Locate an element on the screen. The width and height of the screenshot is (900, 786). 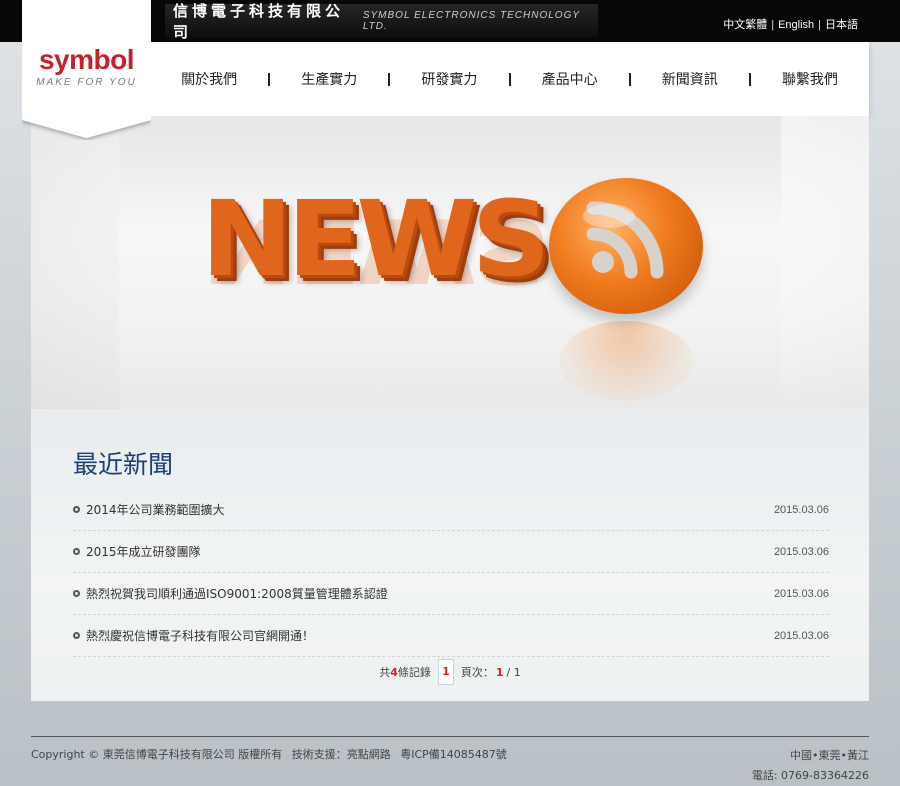
news-item-left: 2014年公司業務範圍擴大 is located at coordinates (149, 509).